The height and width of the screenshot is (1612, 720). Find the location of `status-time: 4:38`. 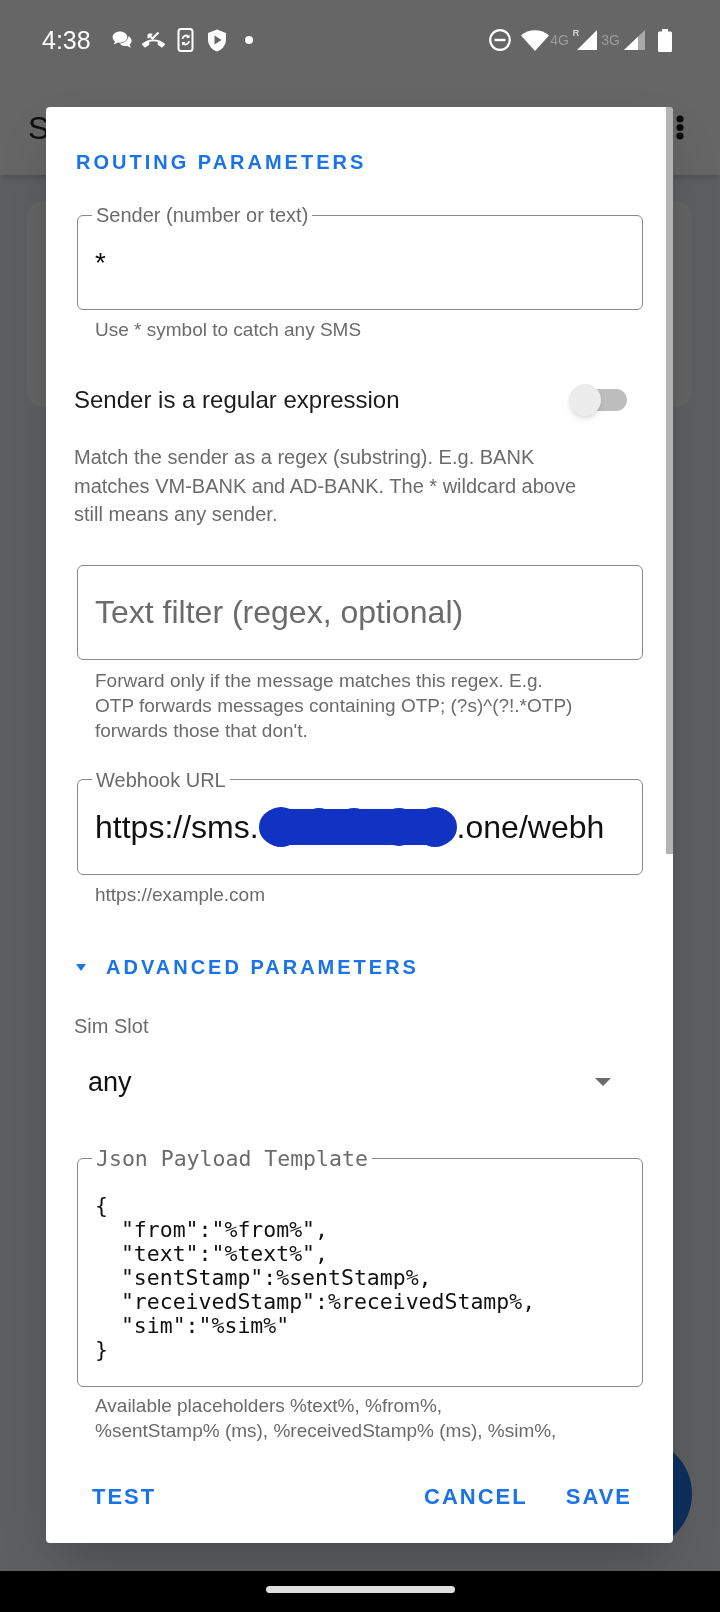

status-time: 4:38 is located at coordinates (66, 40).